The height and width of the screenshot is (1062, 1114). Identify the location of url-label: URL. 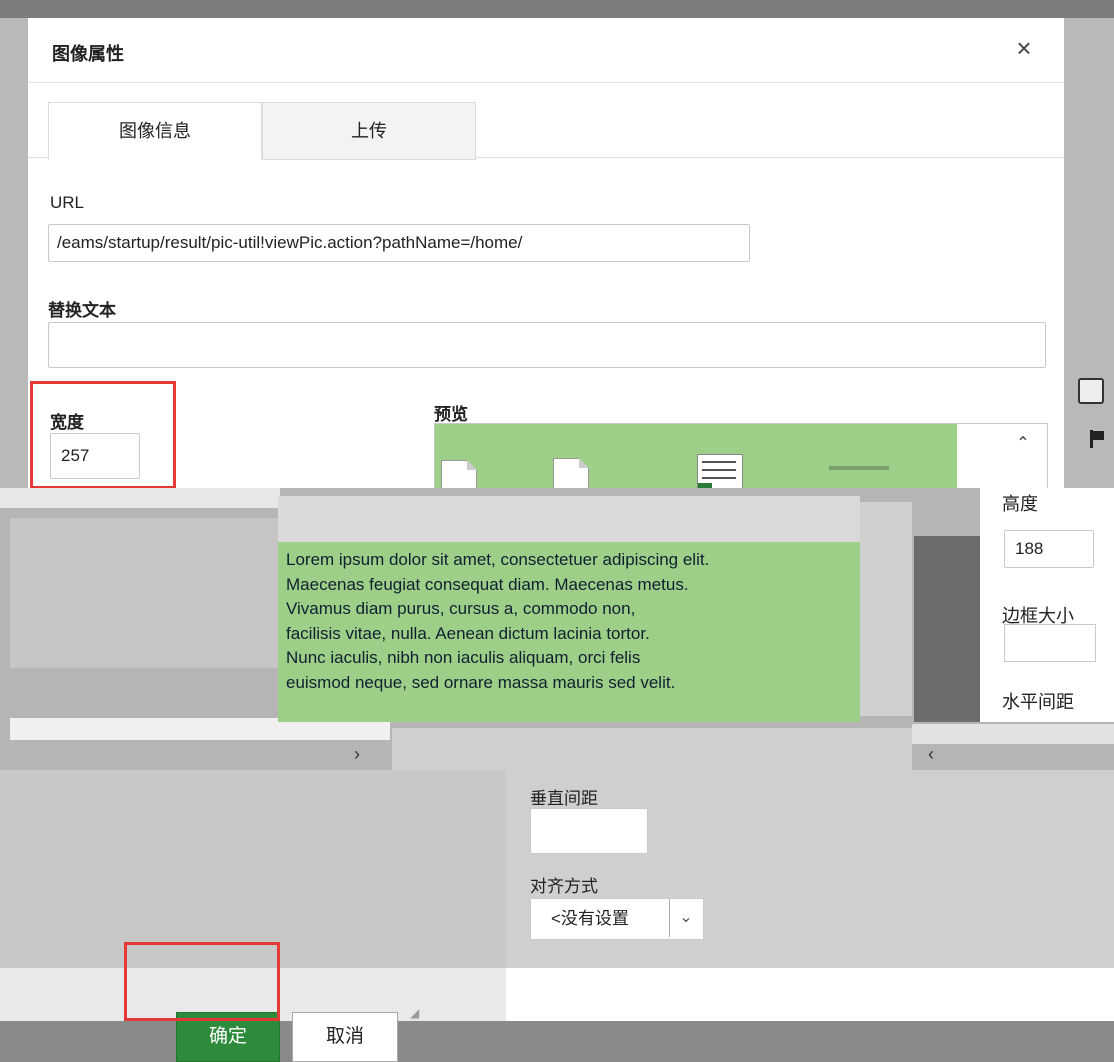
(67, 202).